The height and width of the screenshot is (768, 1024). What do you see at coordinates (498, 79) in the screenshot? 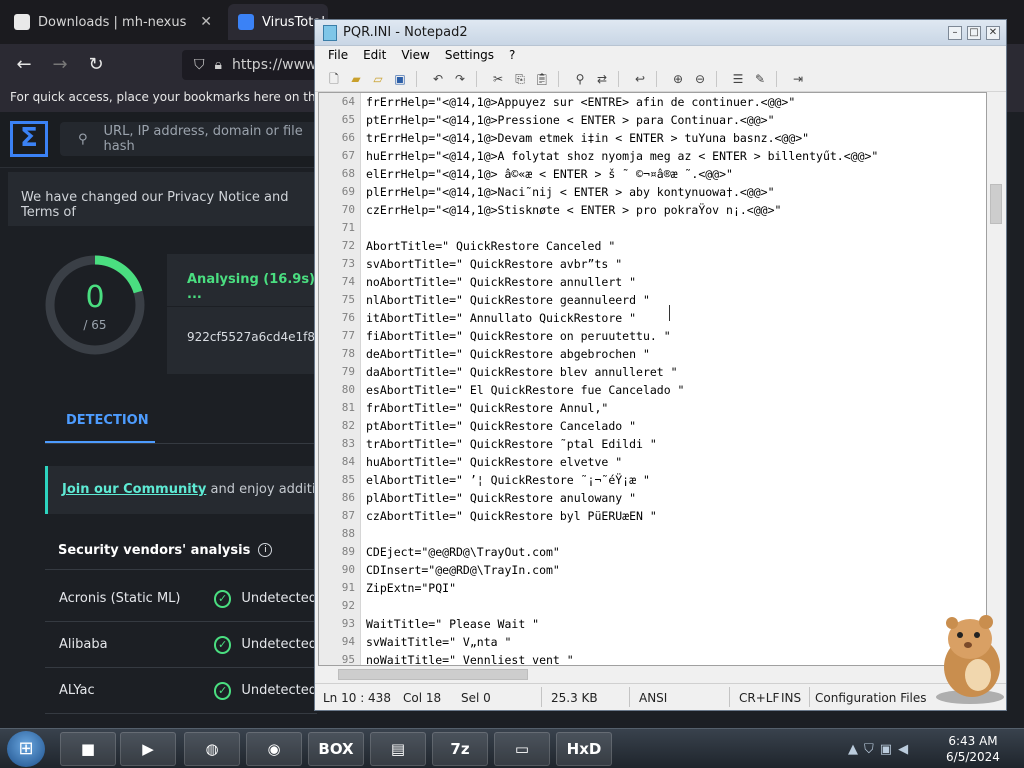
I see `cut-icon: ✂` at bounding box center [498, 79].